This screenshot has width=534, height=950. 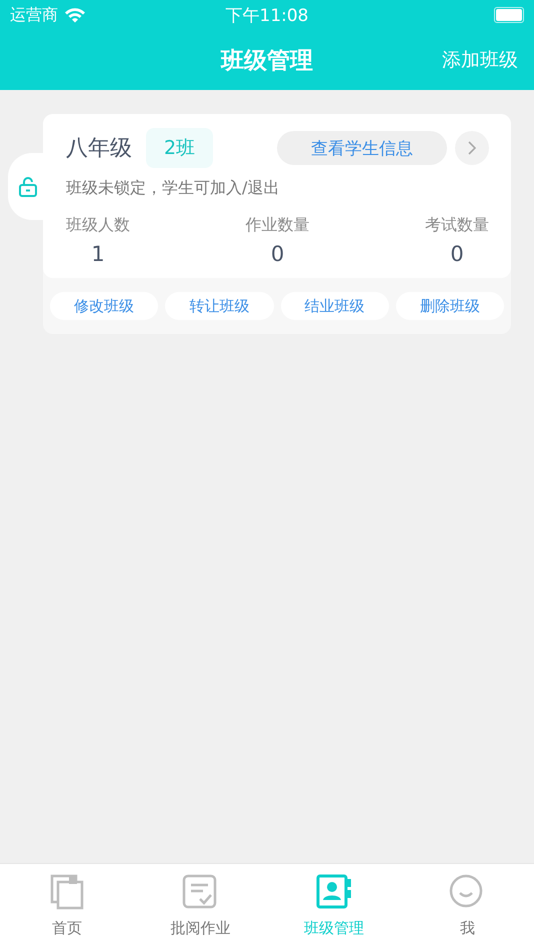 I want to click on page-title: 班级管理, so click(x=267, y=61).